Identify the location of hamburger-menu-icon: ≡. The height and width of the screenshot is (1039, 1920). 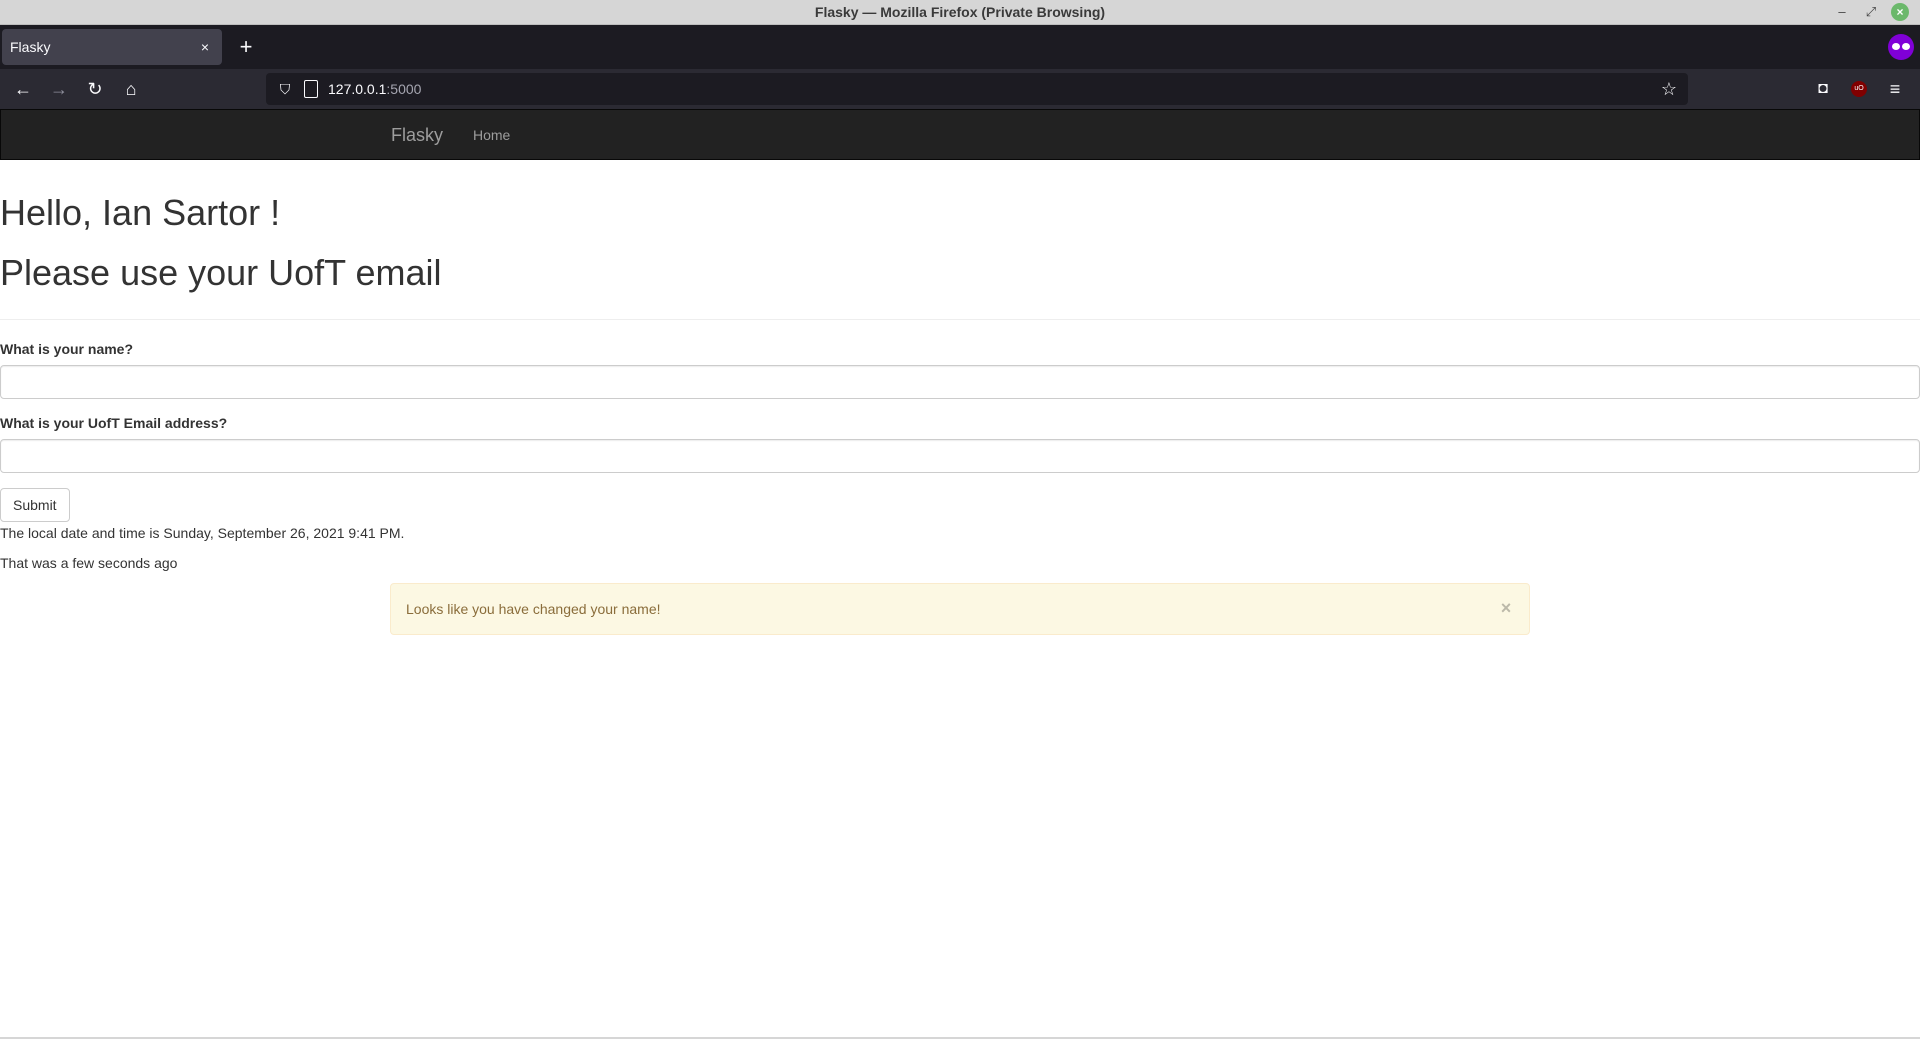
(1895, 89).